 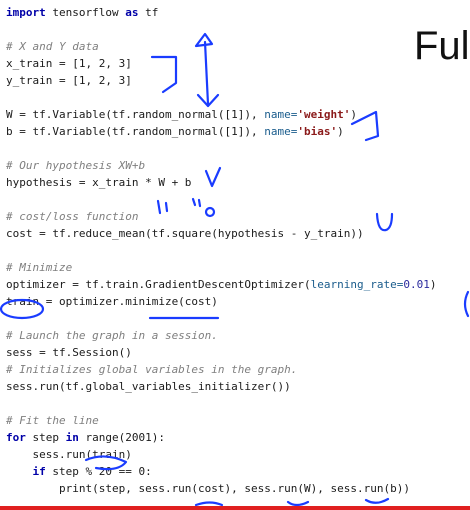 I want to click on train-loop-circle, so click(x=106, y=463).